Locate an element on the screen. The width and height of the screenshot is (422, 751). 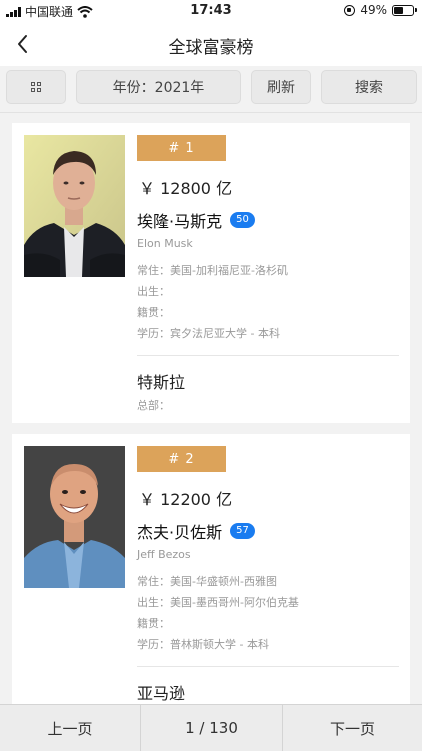
company-name: 特斯拉 is located at coordinates (161, 382).